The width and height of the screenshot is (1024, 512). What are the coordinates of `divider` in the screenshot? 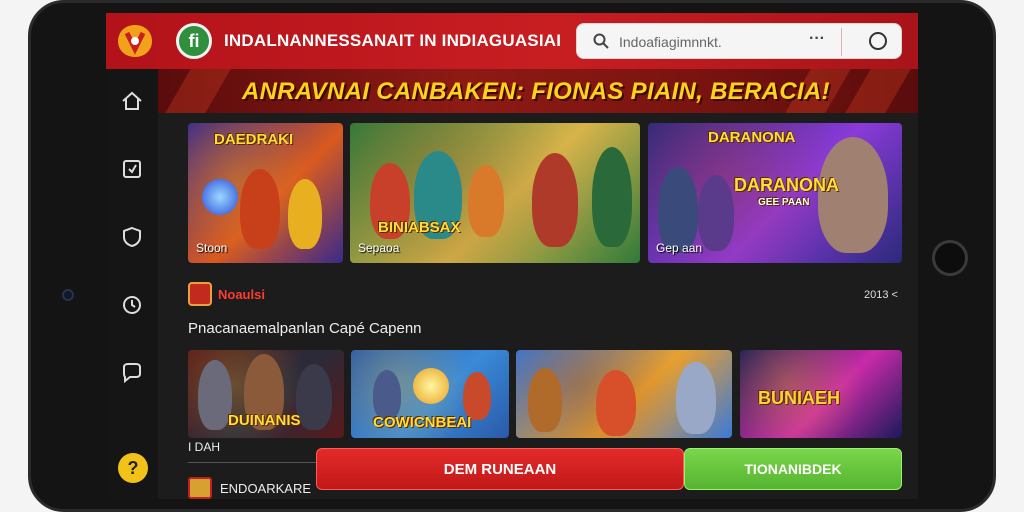 It's located at (252, 462).